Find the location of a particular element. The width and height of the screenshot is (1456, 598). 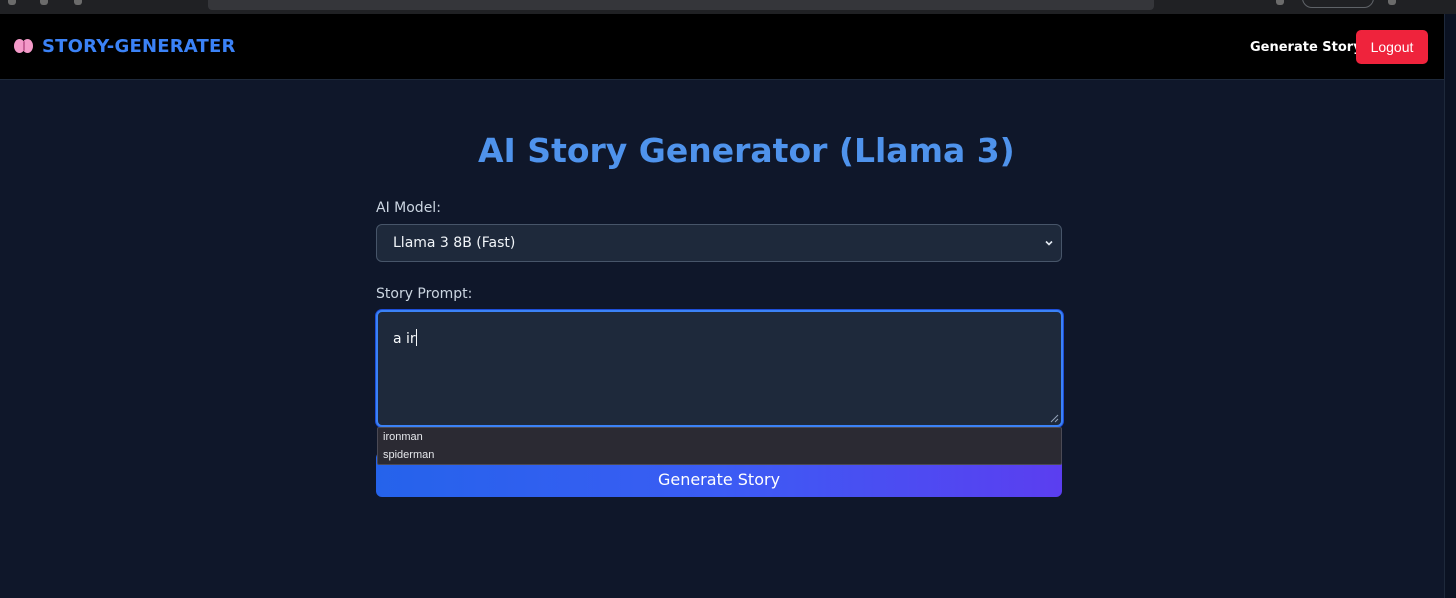

page-title: AI Story Generator (Llama 3) is located at coordinates (739, 150).